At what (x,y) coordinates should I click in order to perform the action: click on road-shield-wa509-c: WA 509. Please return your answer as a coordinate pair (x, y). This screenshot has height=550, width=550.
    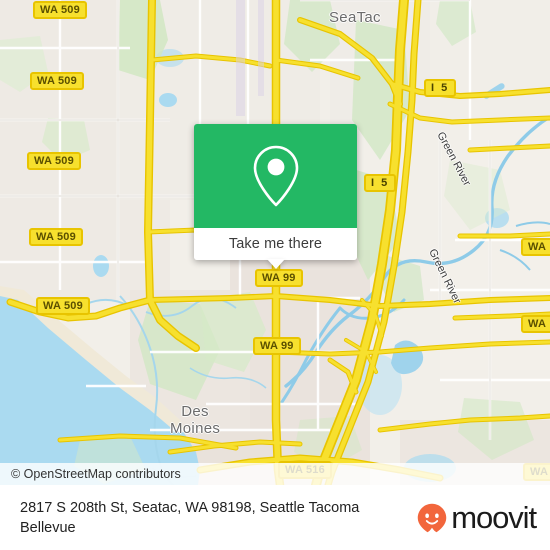
    Looking at the image, I should click on (54, 161).